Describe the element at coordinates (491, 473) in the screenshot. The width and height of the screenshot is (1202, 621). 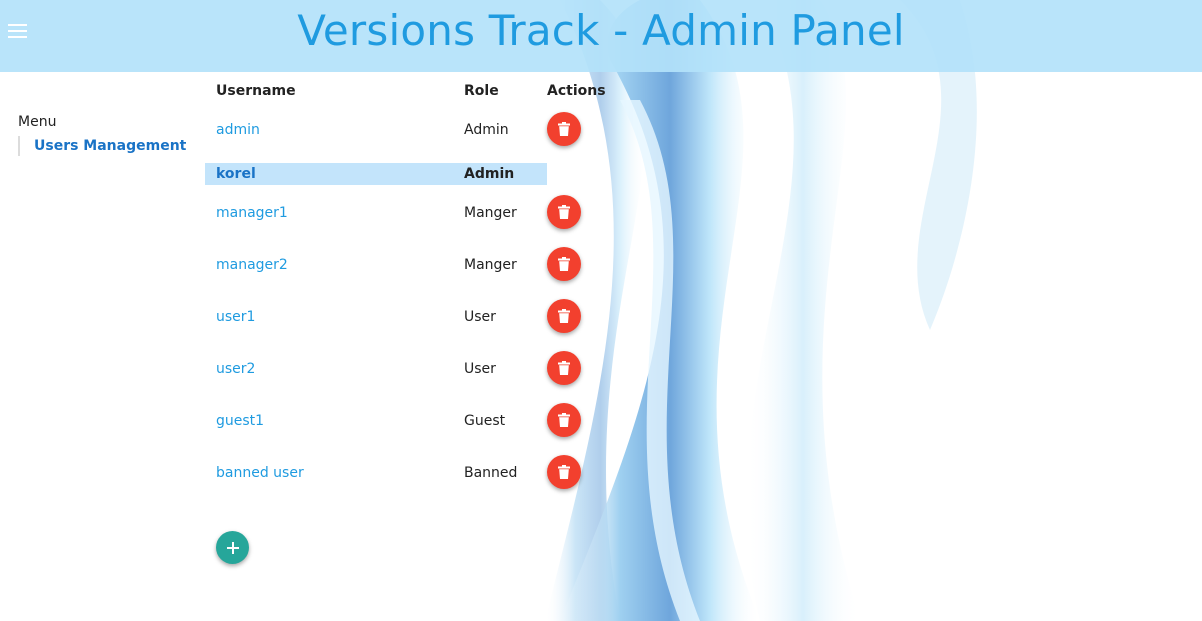
I see `role-text: Banned` at that location.